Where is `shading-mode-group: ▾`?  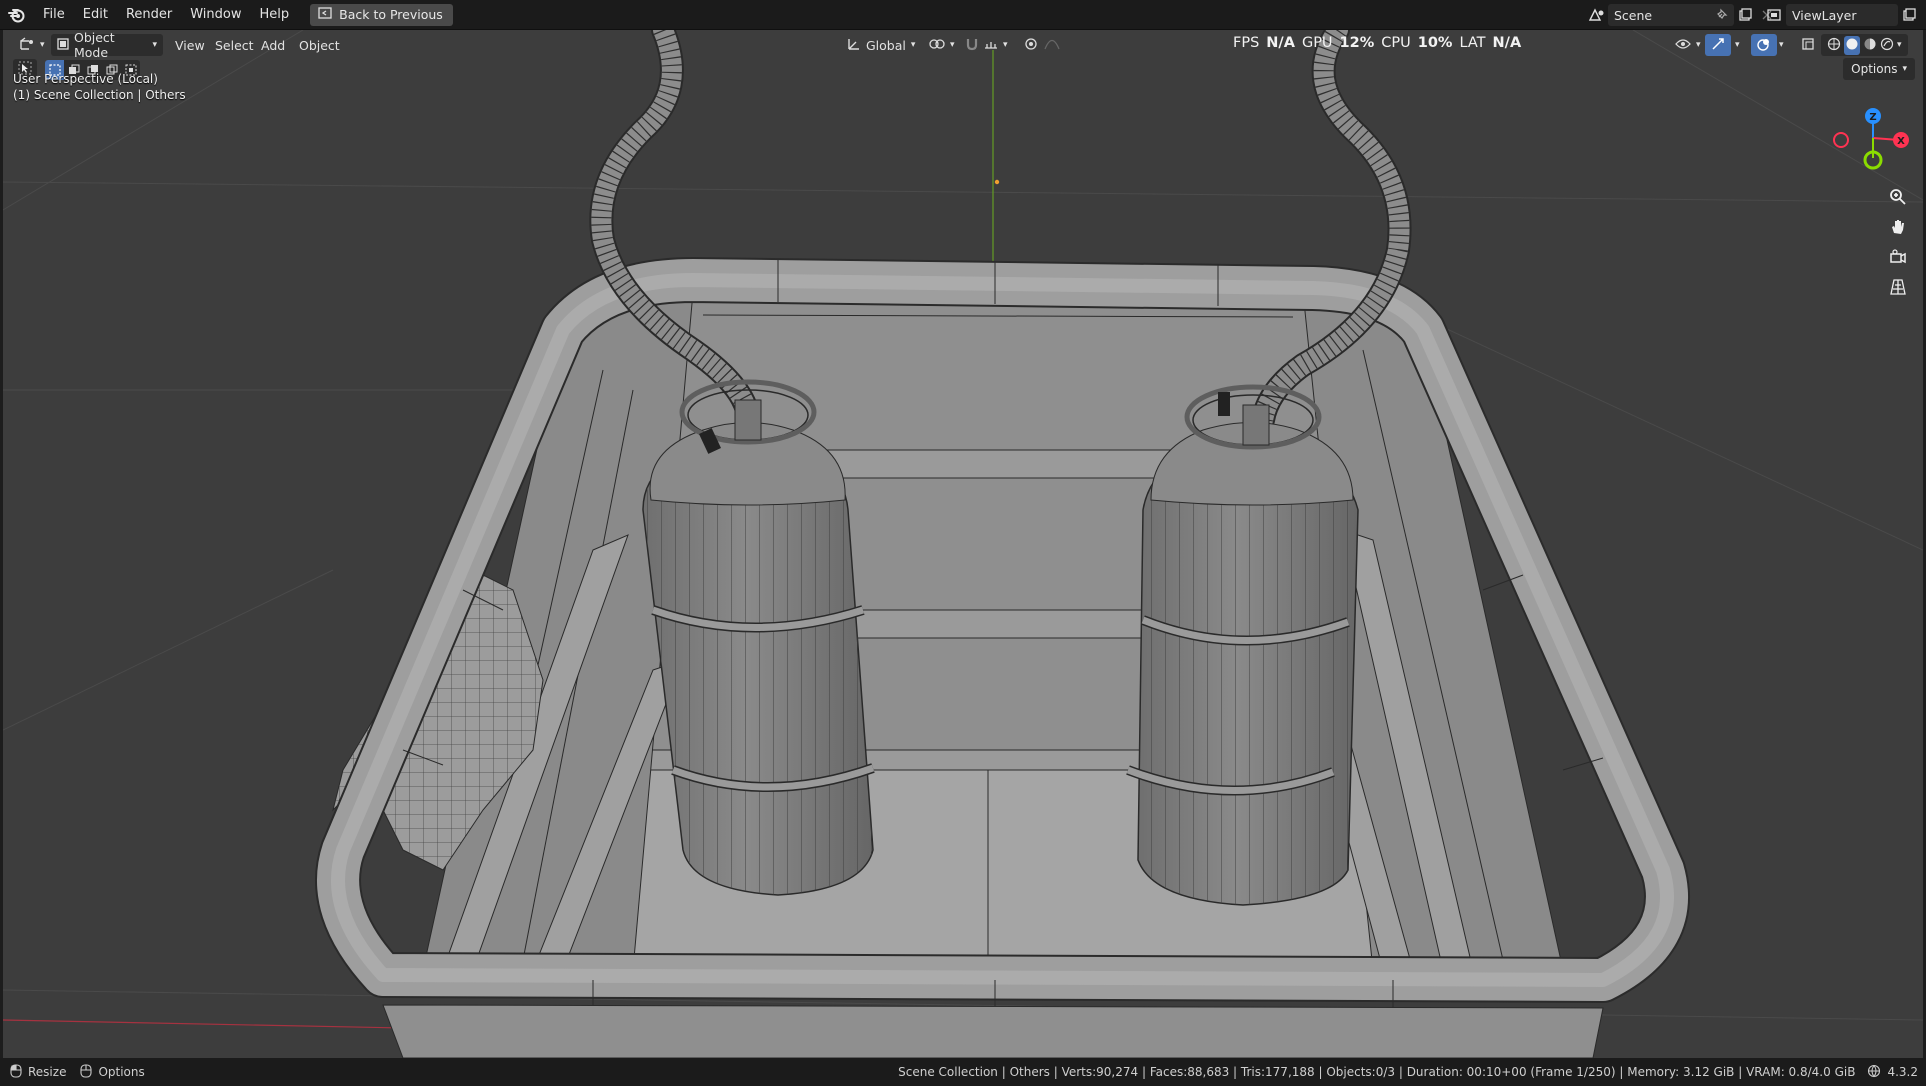
shading-mode-group: ▾ is located at coordinates (1864, 45).